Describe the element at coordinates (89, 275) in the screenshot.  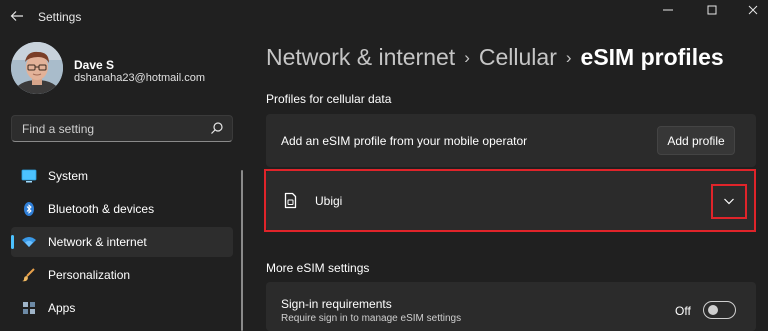
I see `sidebar-item-label: Personalization` at that location.